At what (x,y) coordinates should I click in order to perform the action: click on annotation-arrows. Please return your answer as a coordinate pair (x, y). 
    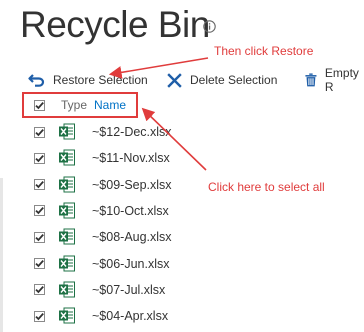
    Looking at the image, I should click on (158, 114).